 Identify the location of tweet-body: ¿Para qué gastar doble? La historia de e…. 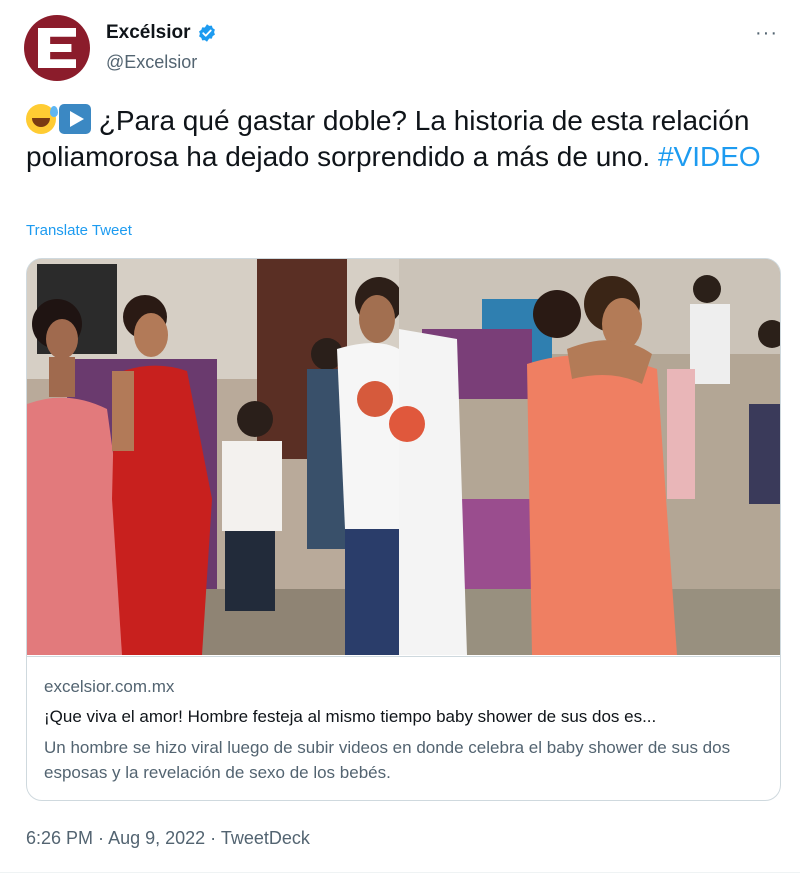
(388, 138).